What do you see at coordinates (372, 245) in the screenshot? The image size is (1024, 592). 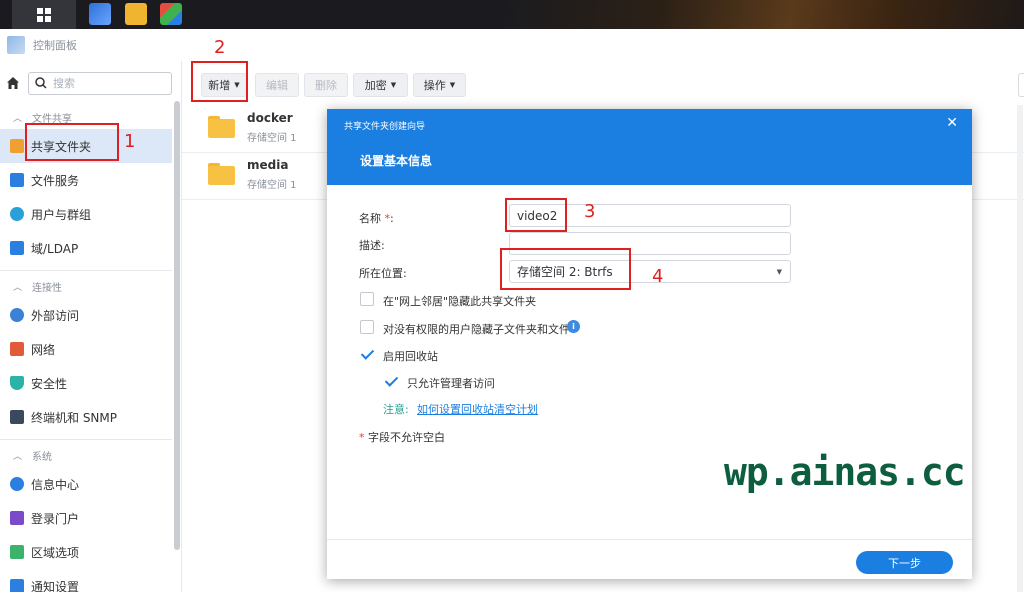 I see `description-label: 描述:` at bounding box center [372, 245].